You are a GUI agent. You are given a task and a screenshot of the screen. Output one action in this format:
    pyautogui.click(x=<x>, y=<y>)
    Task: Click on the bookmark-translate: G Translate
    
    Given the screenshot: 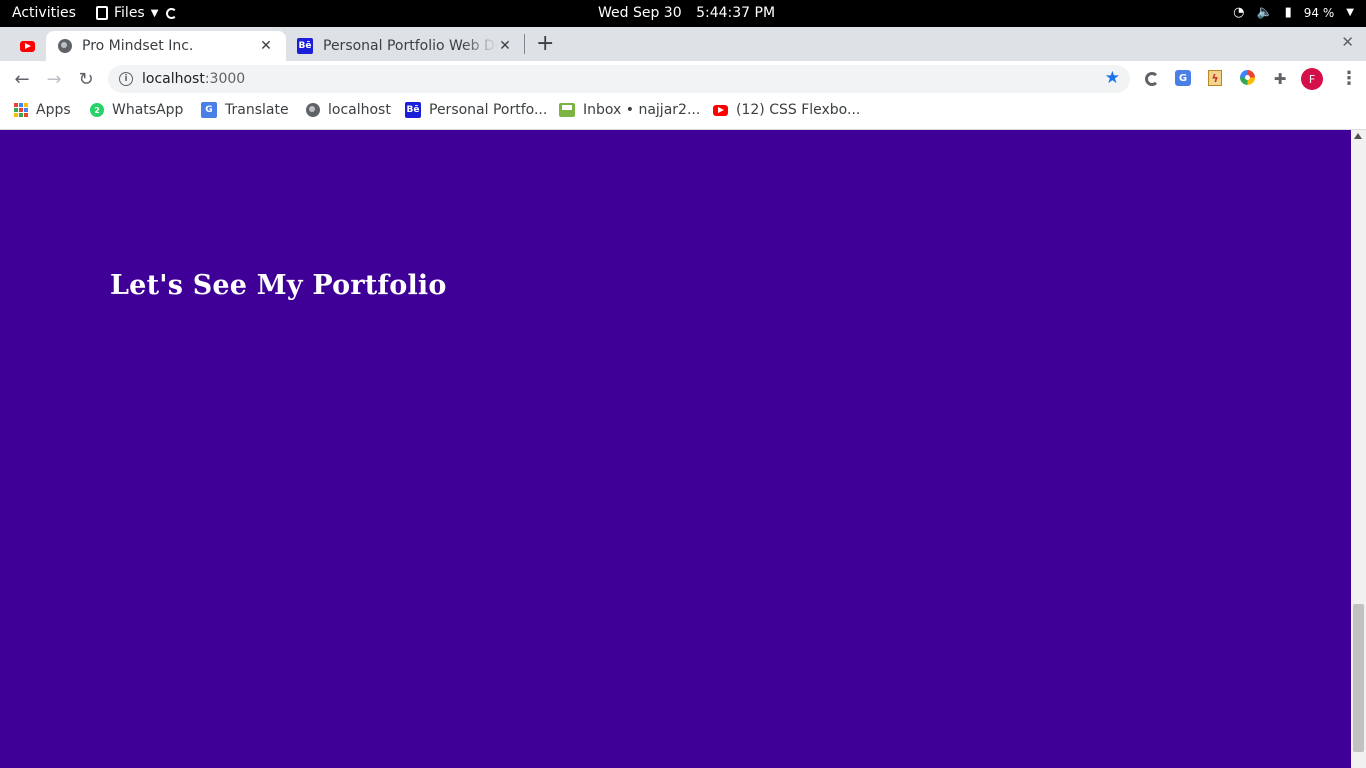 What is the action you would take?
    pyautogui.click(x=245, y=110)
    